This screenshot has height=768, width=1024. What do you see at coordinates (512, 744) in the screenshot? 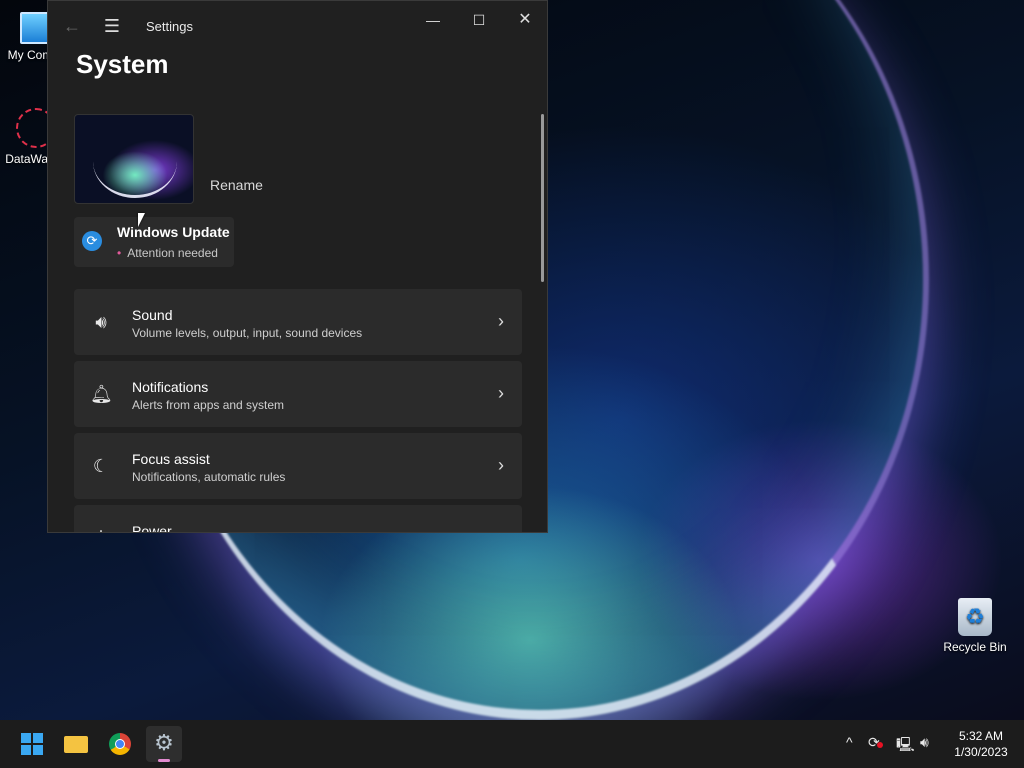
I see `taskbar: ⚙ ^ ⟳ 🖳︎ 🔊︎ 5:32 AM 1/30/2023` at bounding box center [512, 744].